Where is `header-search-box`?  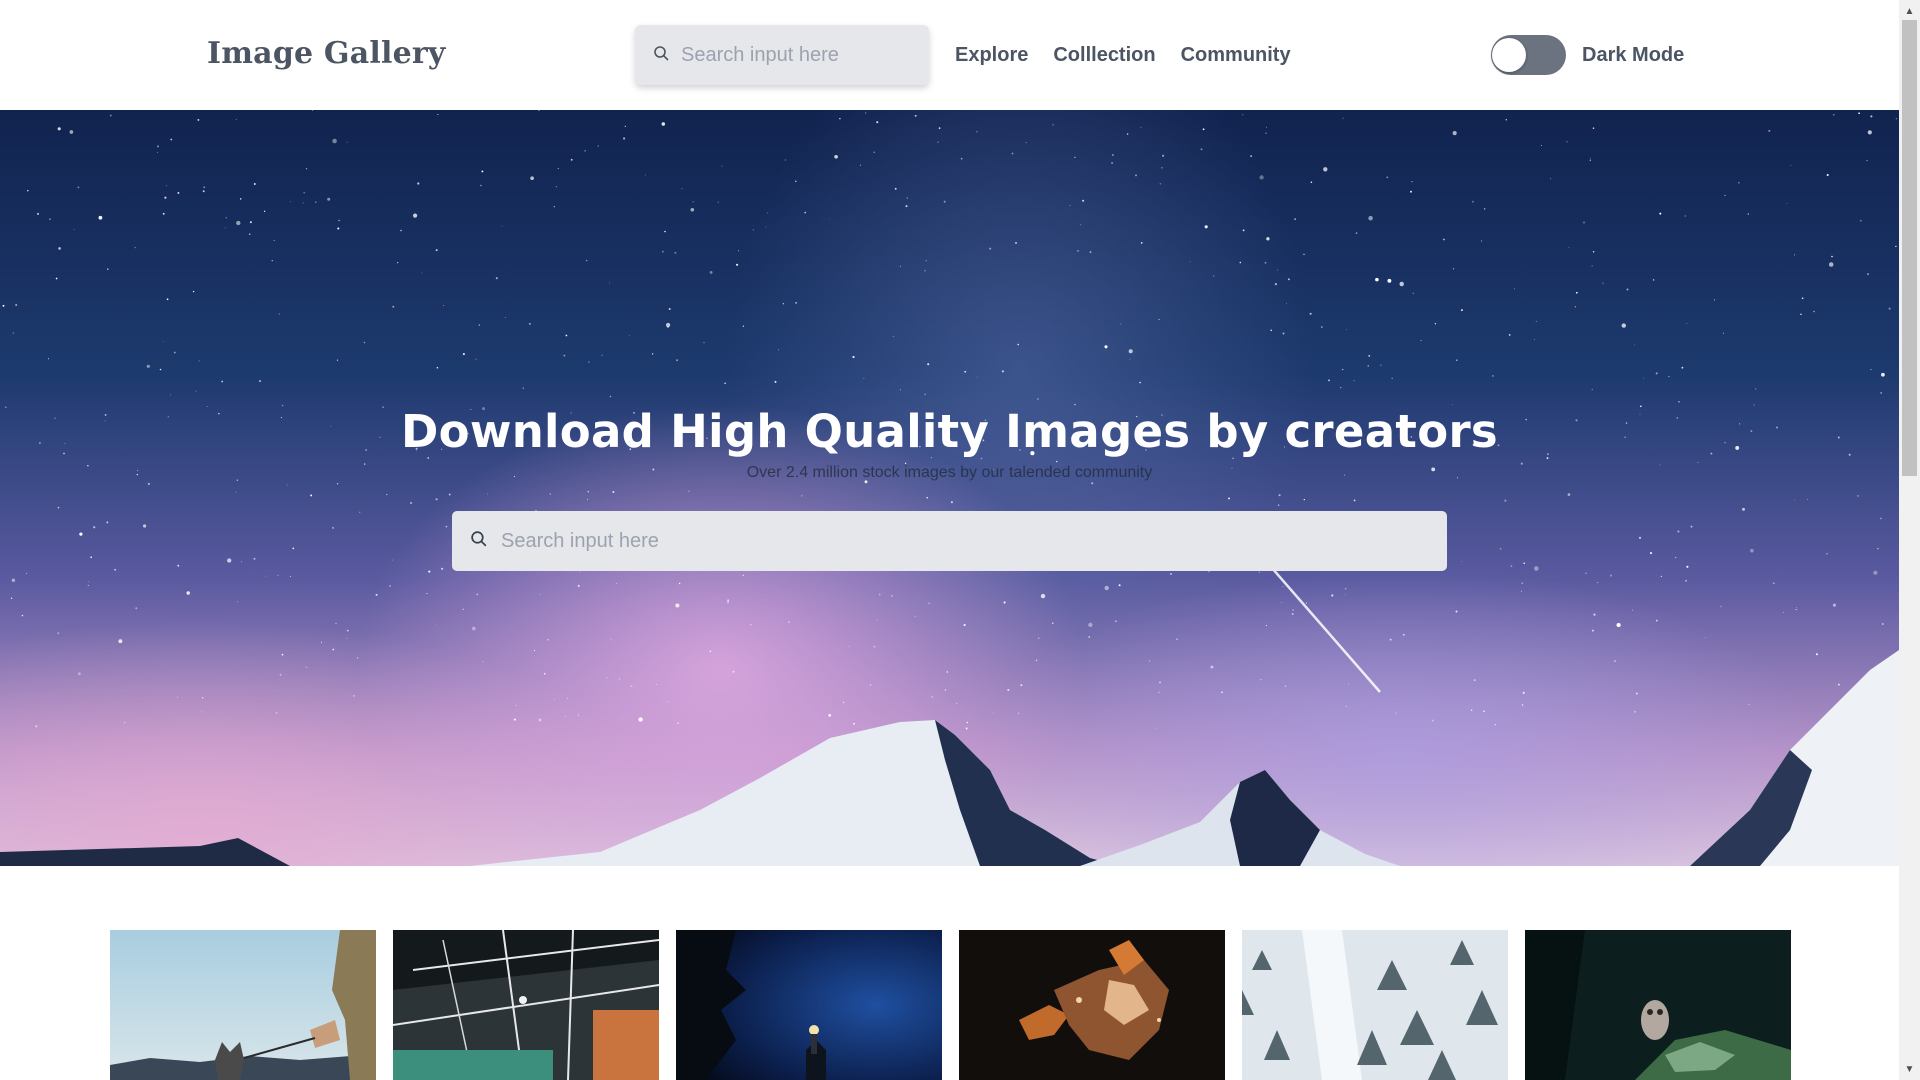 header-search-box is located at coordinates (782, 55).